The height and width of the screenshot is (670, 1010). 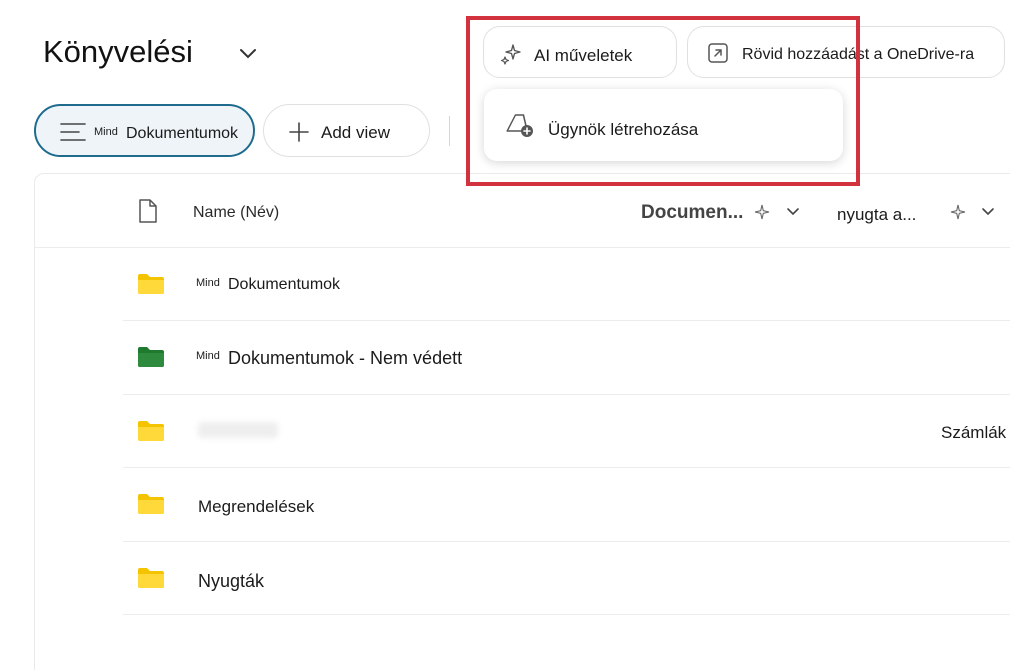 I want to click on row-column-value: Számlák, so click(x=974, y=432).